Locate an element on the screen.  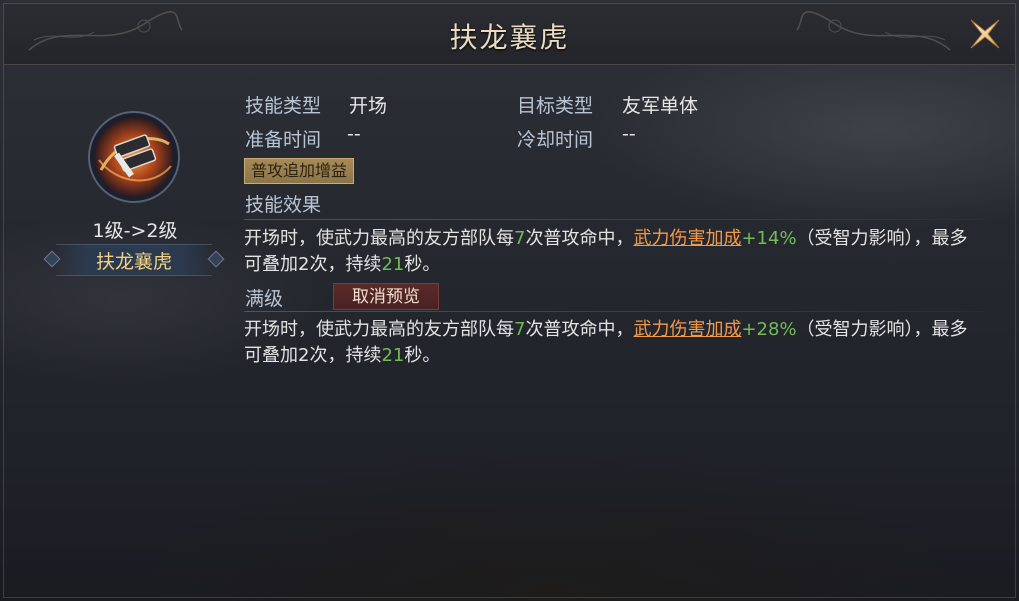
skill-tag-badge: 普攻追加增益 is located at coordinates (299, 171).